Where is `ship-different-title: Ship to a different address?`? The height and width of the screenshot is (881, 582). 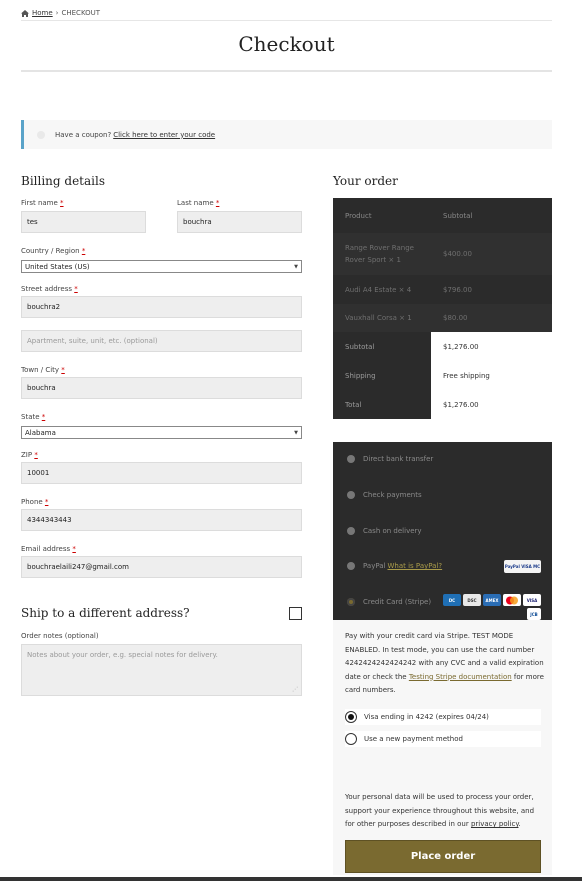
ship-different-title: Ship to a different address? is located at coordinates (105, 613).